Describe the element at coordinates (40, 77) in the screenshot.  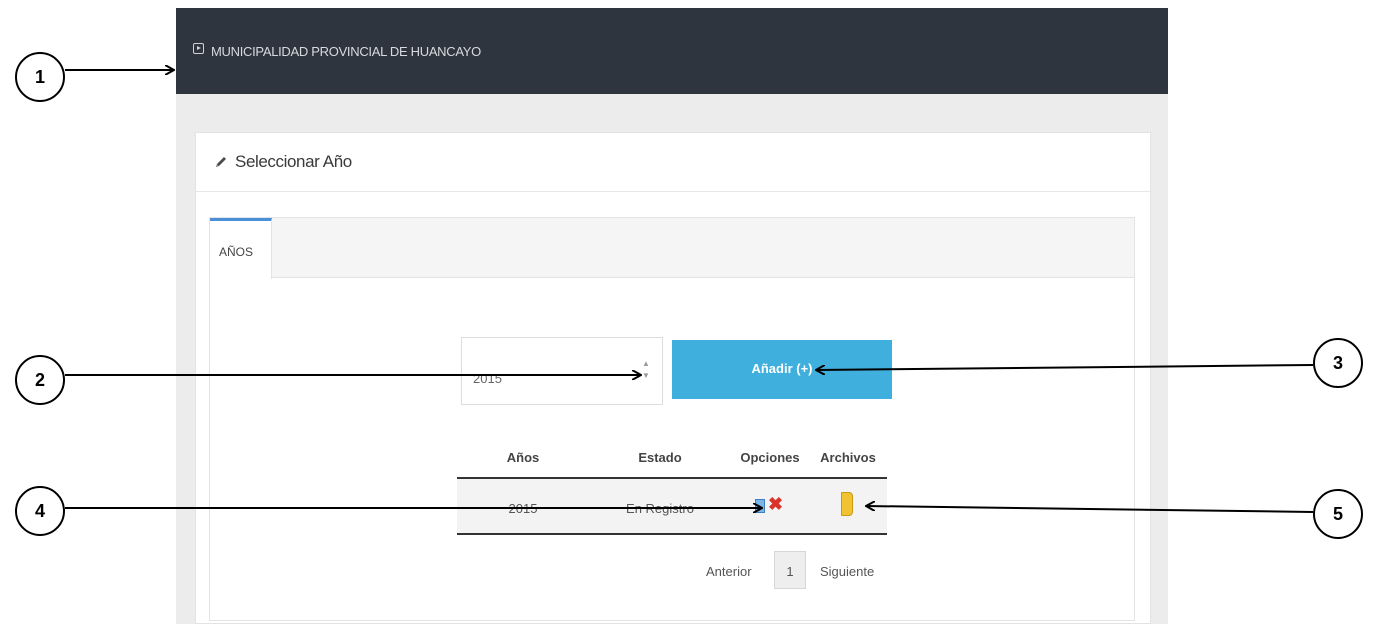
I see `callout-1: 1` at that location.